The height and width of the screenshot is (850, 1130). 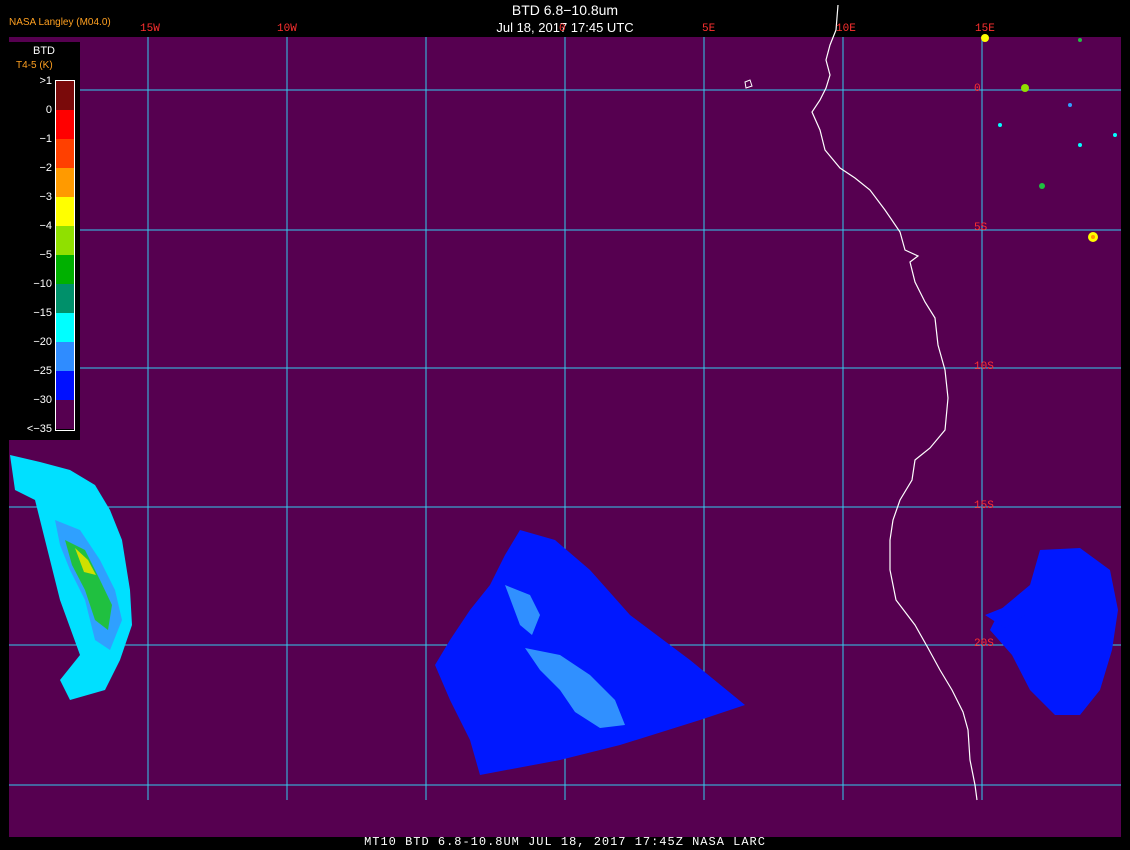 I want to click on lon-label-10e: 10E, so click(x=846, y=29).